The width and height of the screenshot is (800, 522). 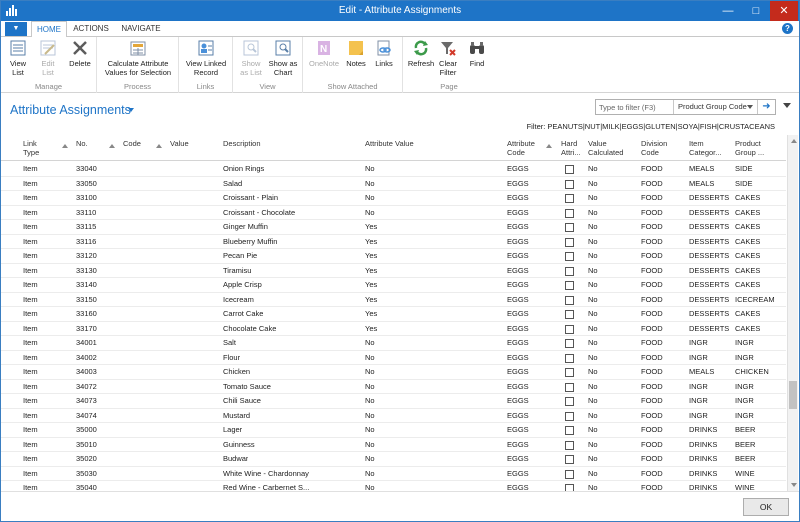 What do you see at coordinates (131, 110) in the screenshot?
I see `page-title-dropdown-icon` at bounding box center [131, 110].